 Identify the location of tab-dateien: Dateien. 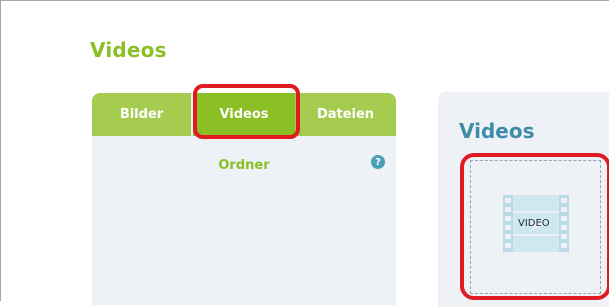
(345, 114).